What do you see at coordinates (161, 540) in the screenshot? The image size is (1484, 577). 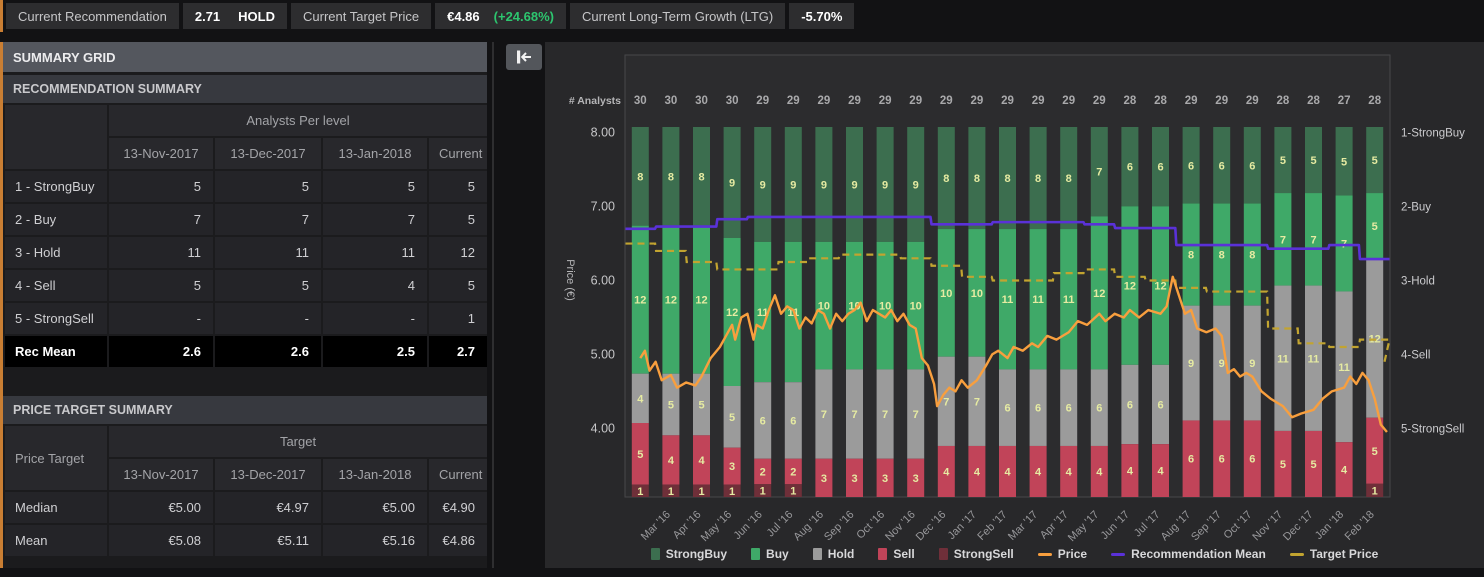 I see `row-value: €5.08` at bounding box center [161, 540].